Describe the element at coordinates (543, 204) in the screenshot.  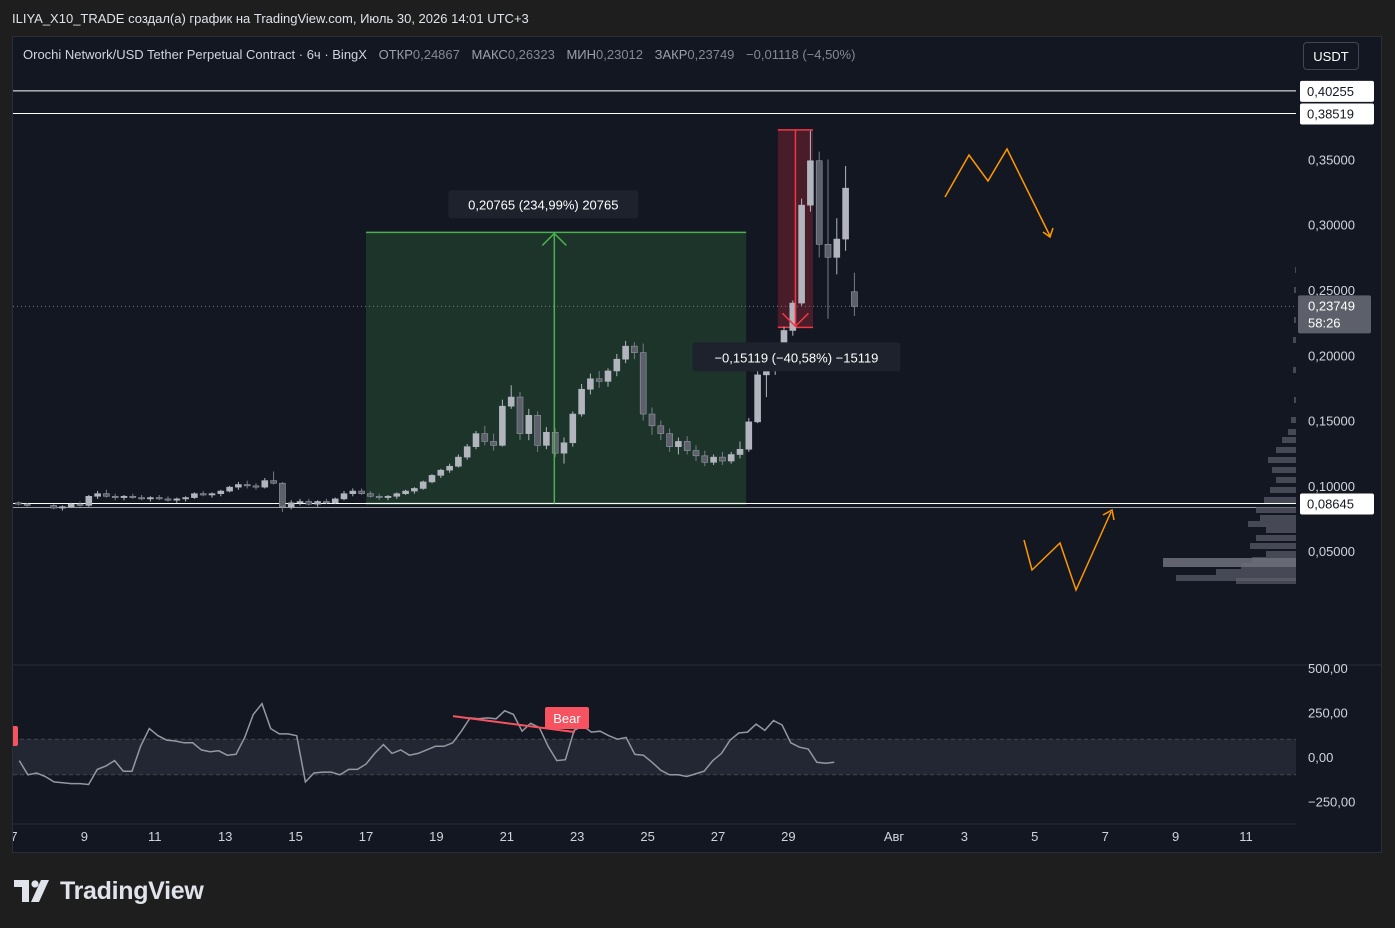
I see `long-measure-label: 0,20765 (234,99%) 20765` at that location.